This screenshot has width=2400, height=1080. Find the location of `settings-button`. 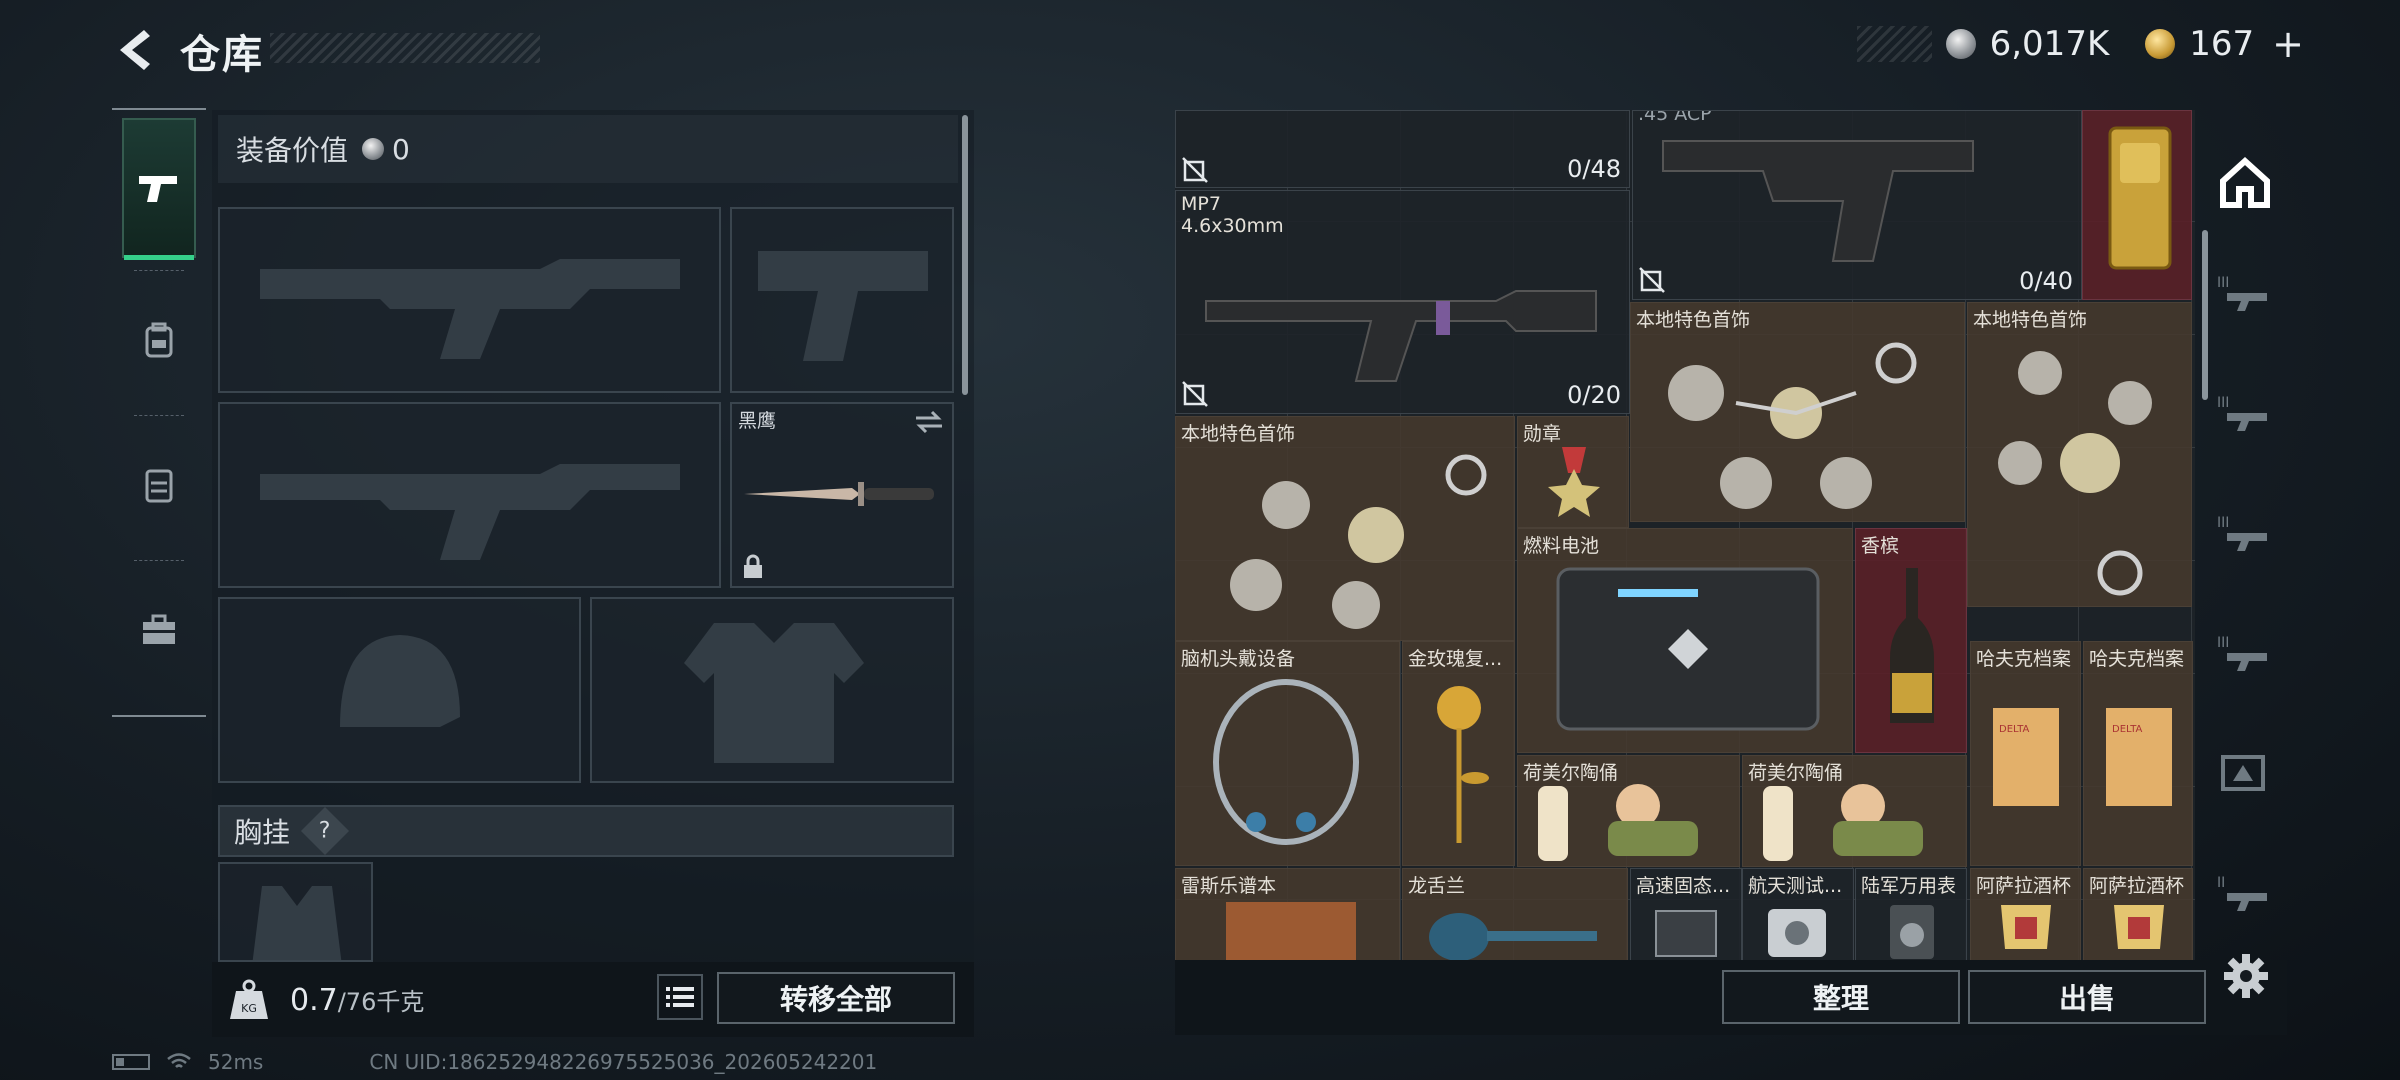

settings-button is located at coordinates (2246, 976).